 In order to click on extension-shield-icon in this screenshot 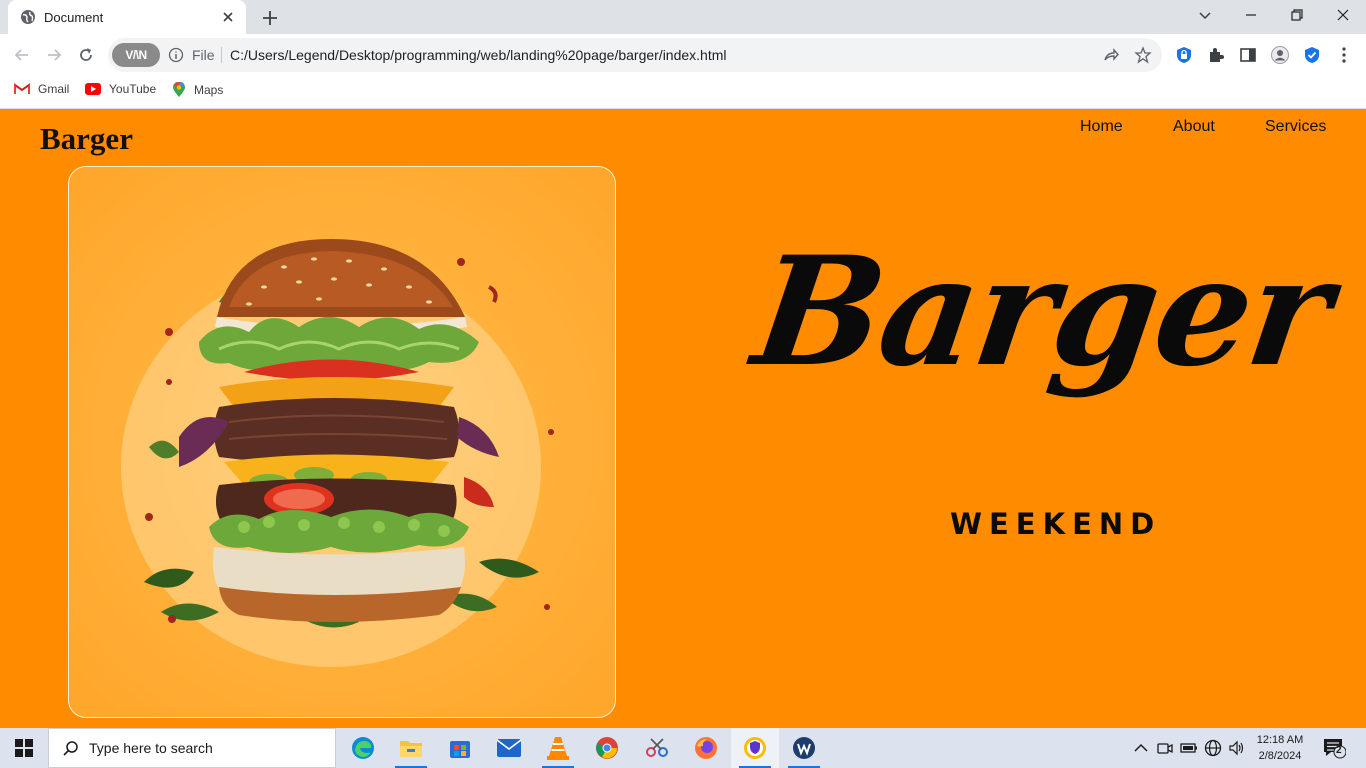, I will do `click(1184, 55)`.